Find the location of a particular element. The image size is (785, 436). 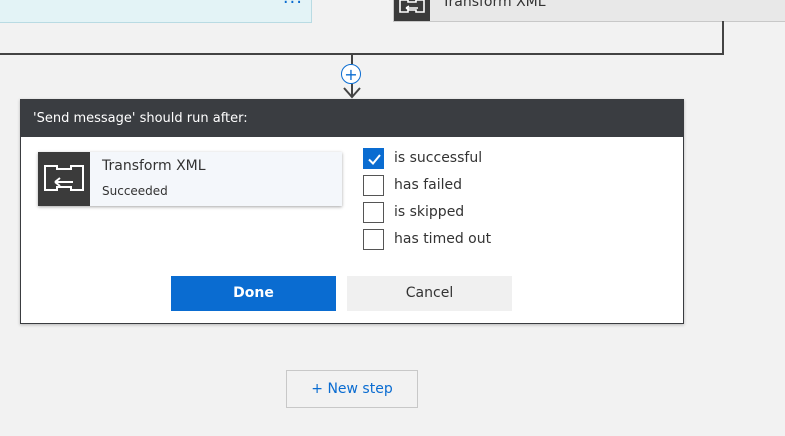

checkbox-checked is located at coordinates (373, 158).